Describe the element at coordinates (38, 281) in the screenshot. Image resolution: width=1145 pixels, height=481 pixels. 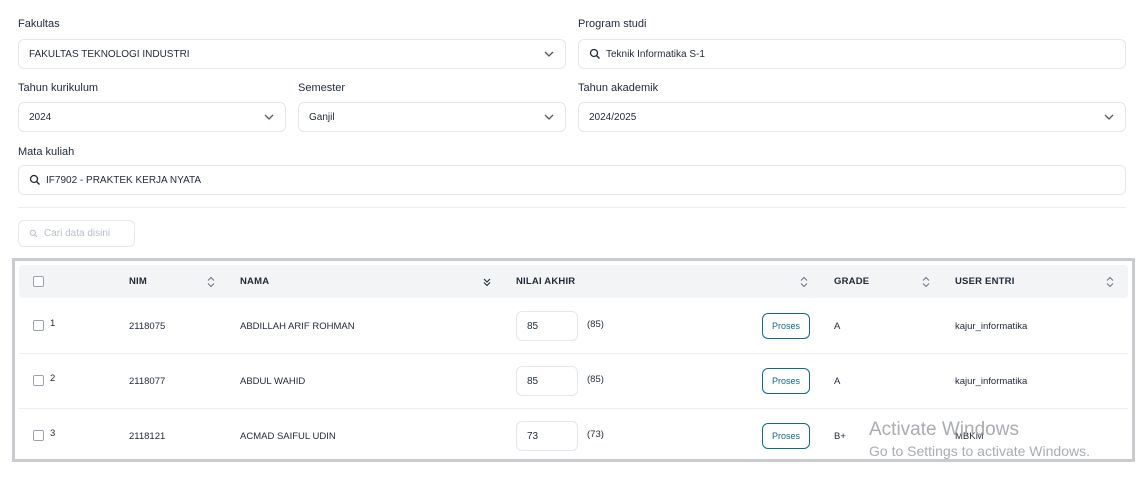
I see `select-all-checkbox` at that location.